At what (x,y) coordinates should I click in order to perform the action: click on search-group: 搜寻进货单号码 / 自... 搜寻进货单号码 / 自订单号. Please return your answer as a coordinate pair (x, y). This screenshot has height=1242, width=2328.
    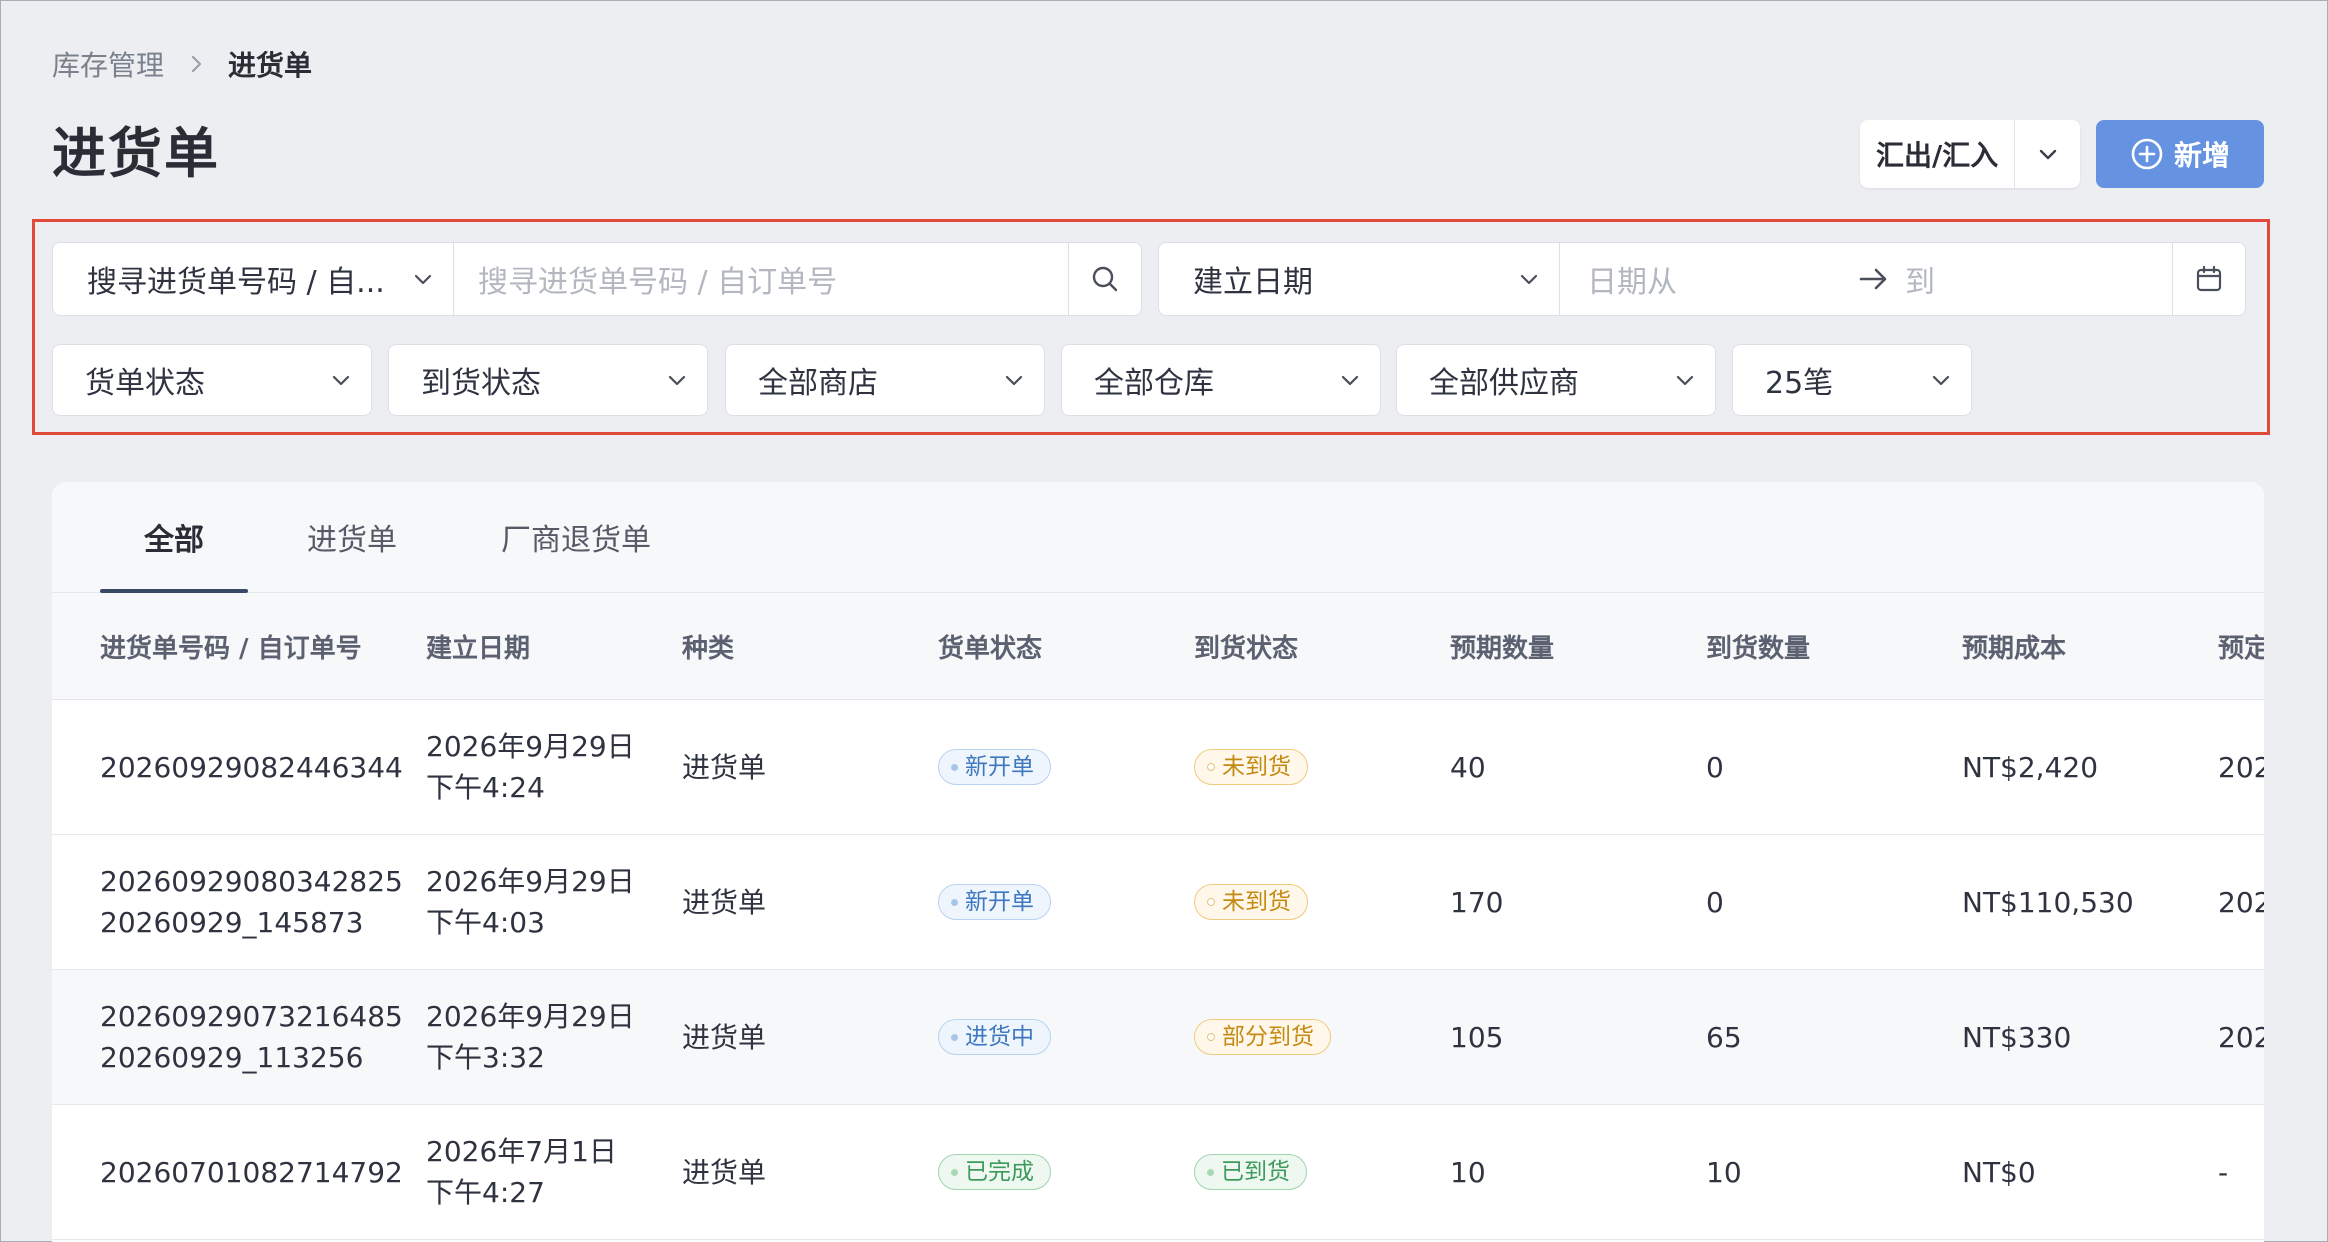
    Looking at the image, I should click on (597, 279).